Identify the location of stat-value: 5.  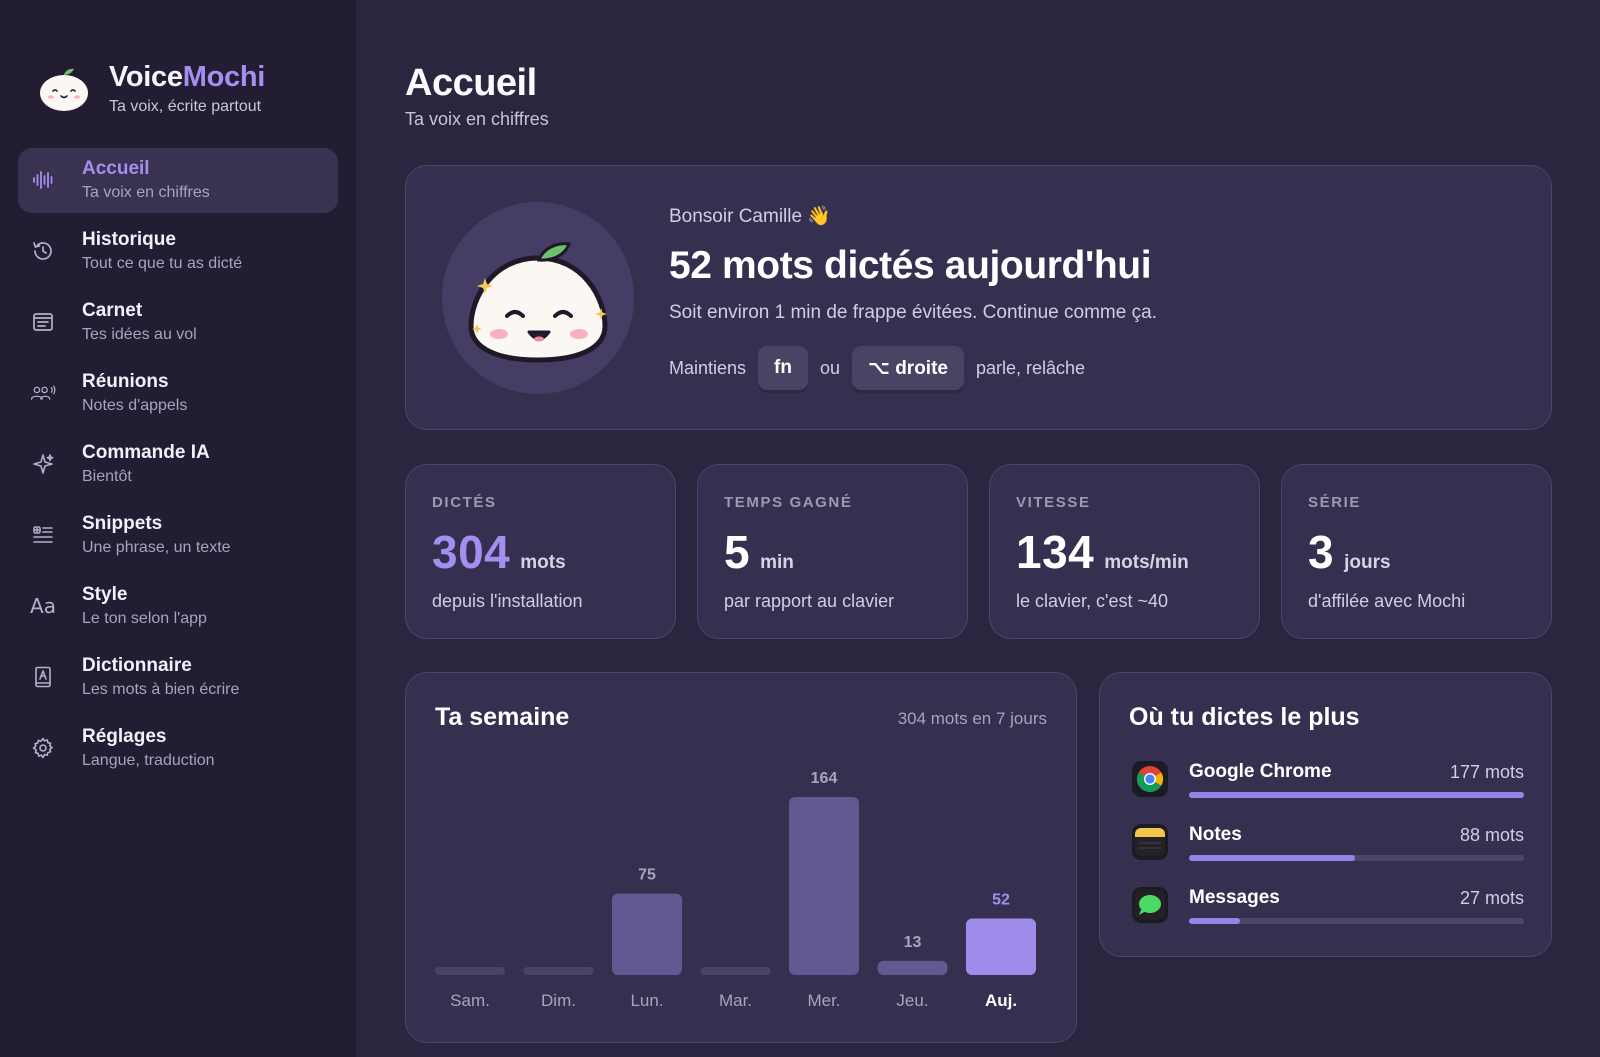
(737, 552).